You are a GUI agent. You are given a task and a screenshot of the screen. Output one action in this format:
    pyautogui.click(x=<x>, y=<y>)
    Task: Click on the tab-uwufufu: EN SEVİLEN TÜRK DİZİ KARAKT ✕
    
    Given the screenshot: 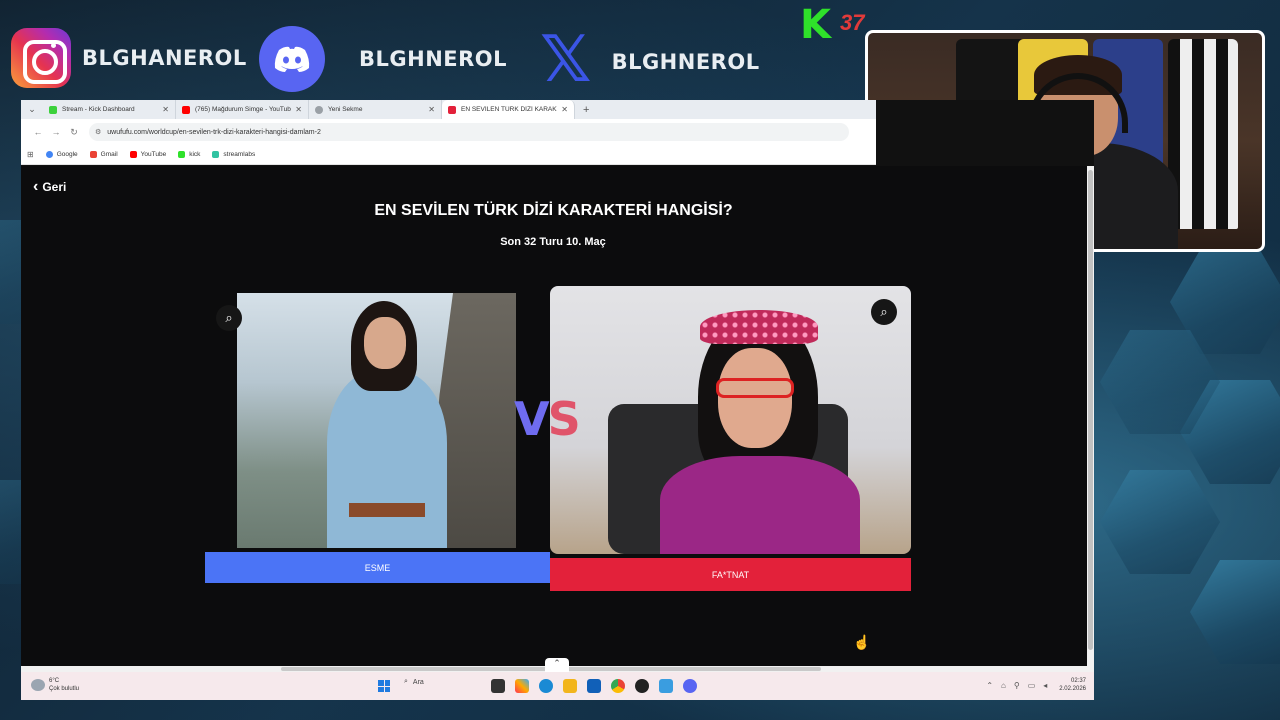 What is the action you would take?
    pyautogui.click(x=508, y=109)
    